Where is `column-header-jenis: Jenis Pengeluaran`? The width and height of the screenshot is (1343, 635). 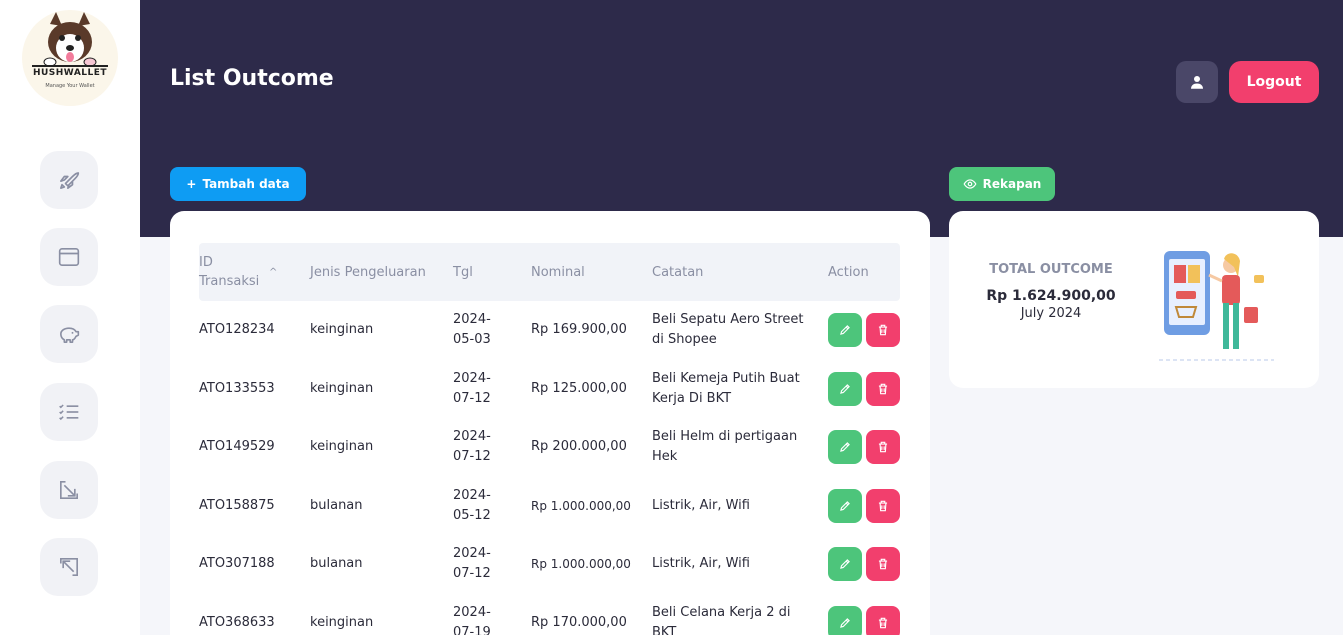
column-header-jenis: Jenis Pengeluaran is located at coordinates (368, 272).